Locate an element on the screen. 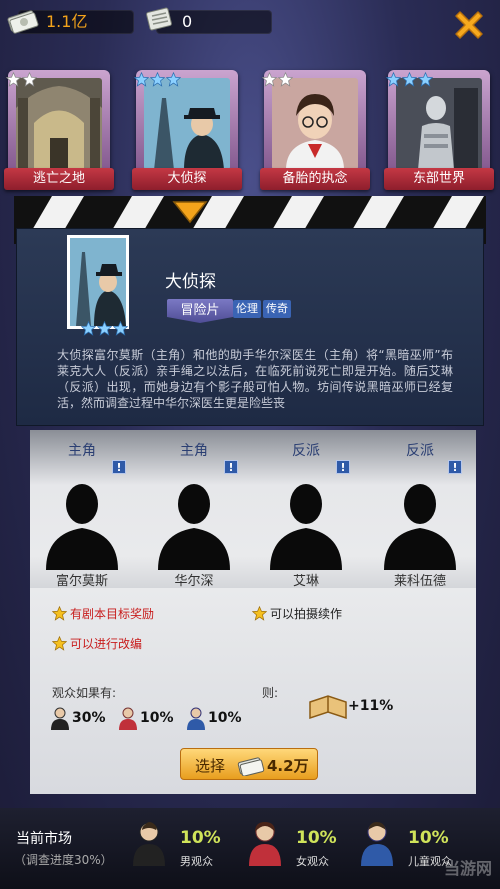 The image size is (500, 889). script-value: 0 is located at coordinates (187, 21).